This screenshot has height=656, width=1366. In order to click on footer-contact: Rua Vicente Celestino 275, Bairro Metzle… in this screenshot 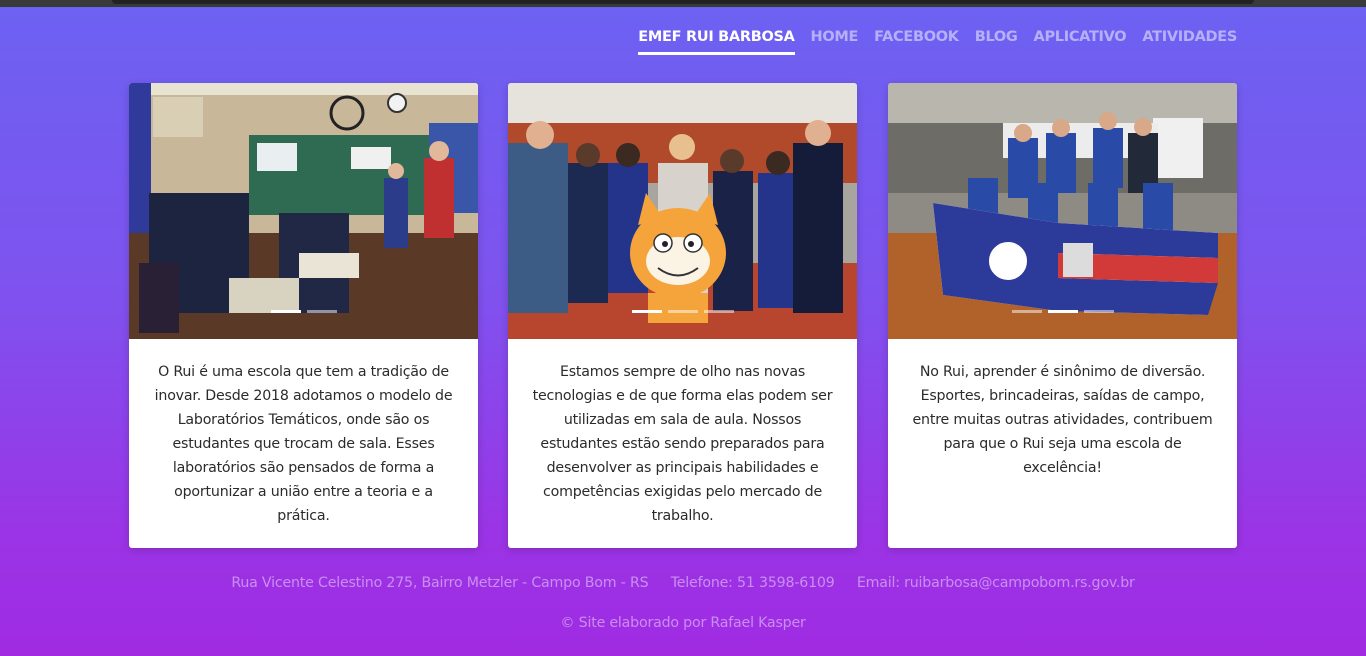, I will do `click(683, 583)`.